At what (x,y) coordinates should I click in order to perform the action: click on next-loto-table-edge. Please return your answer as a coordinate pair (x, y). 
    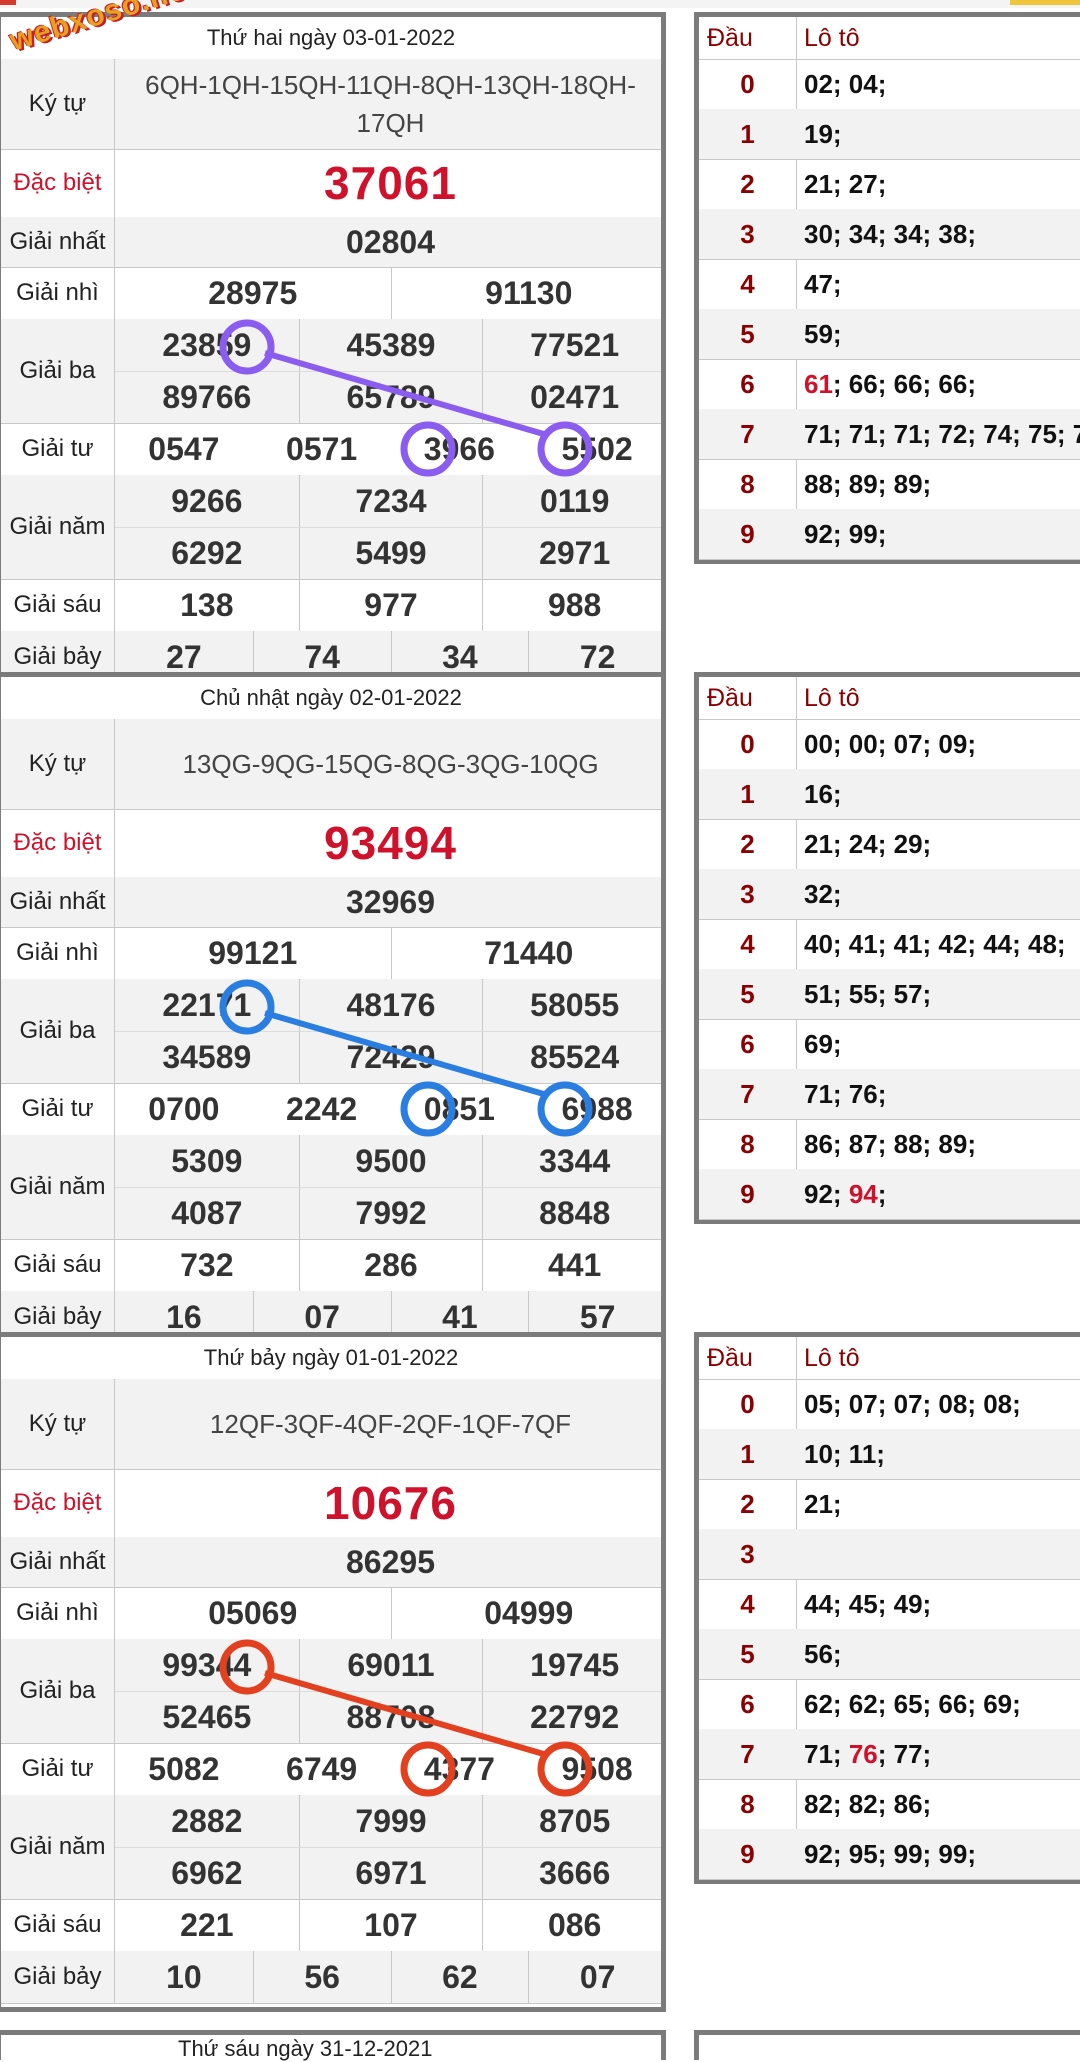
    Looking at the image, I should click on (887, 2045).